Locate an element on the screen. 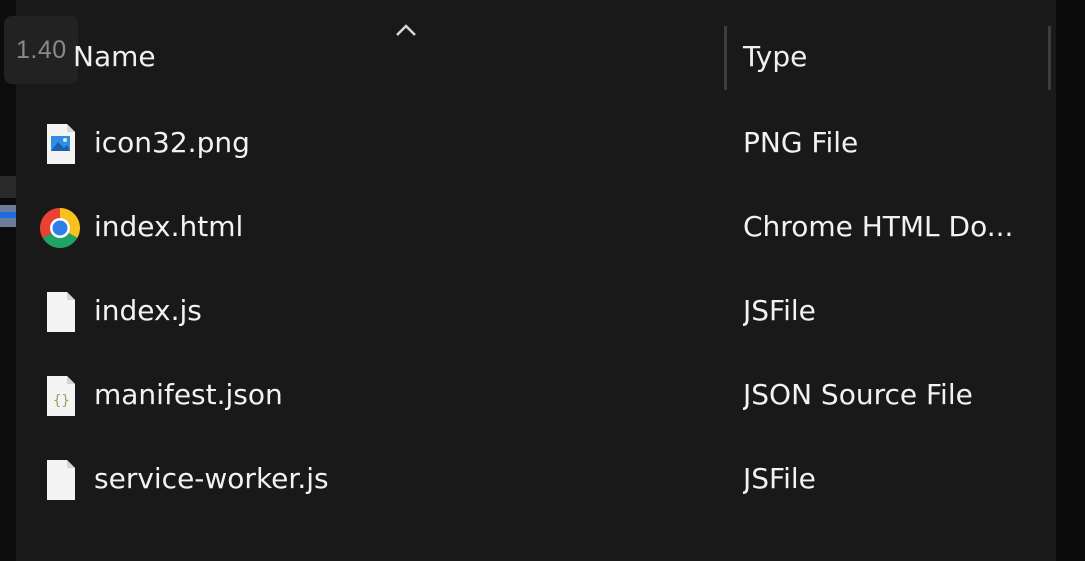  json-file-icon: {} is located at coordinates (61, 396).